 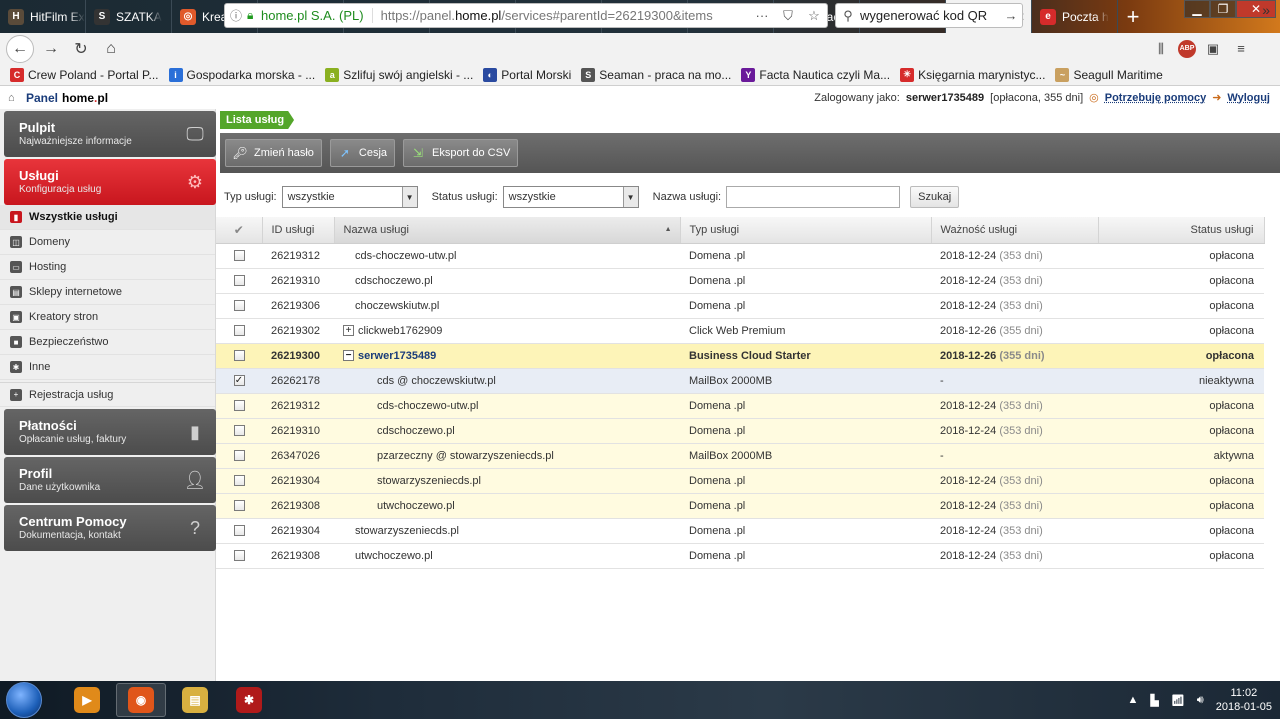 I want to click on sidebar-item-wszystkie-usługi: ▮ Wszystkie usługi, so click(x=107, y=217).